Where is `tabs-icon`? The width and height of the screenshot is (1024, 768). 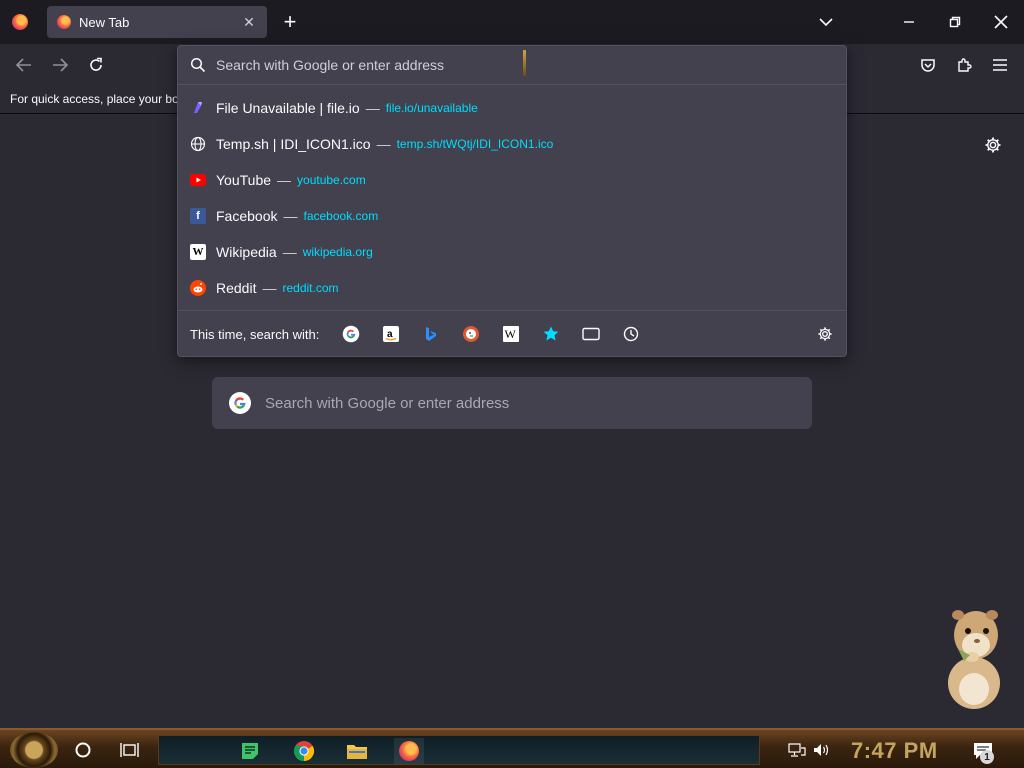 tabs-icon is located at coordinates (591, 334).